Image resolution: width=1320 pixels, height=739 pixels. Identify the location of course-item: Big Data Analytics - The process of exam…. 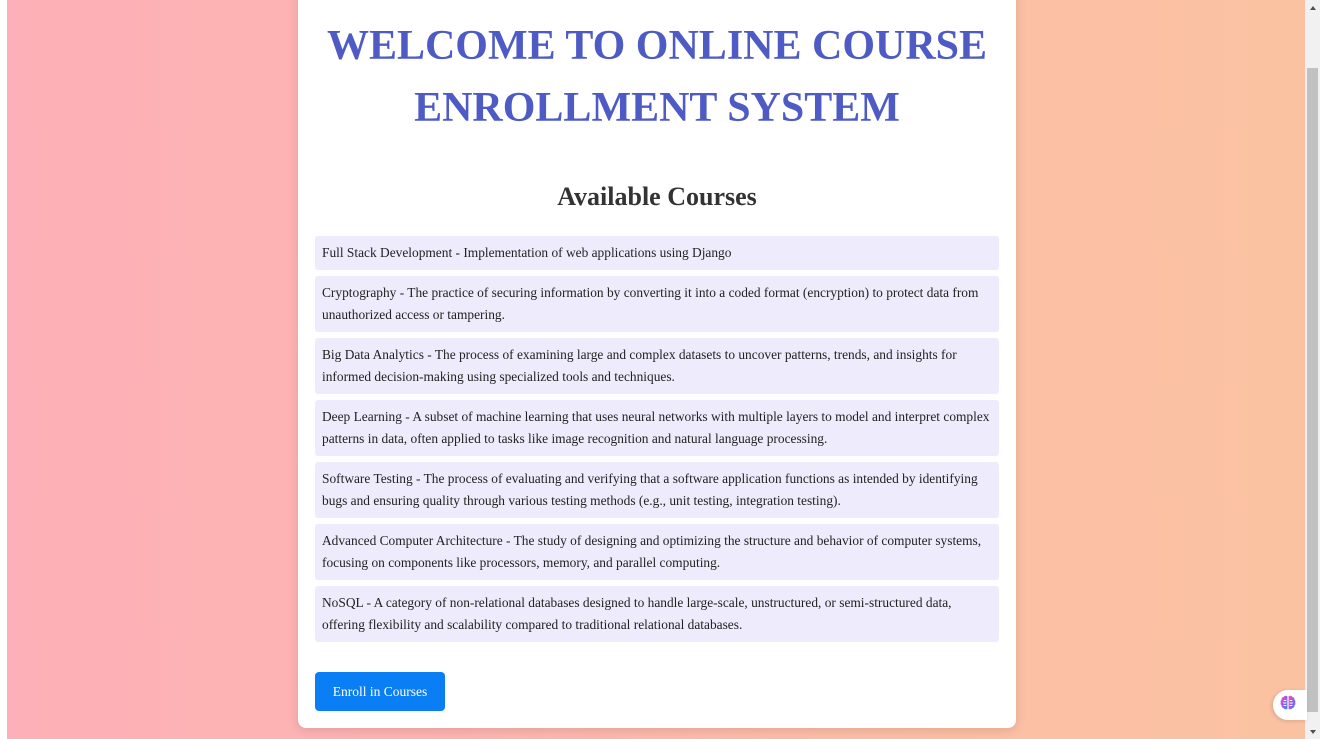
(657, 366).